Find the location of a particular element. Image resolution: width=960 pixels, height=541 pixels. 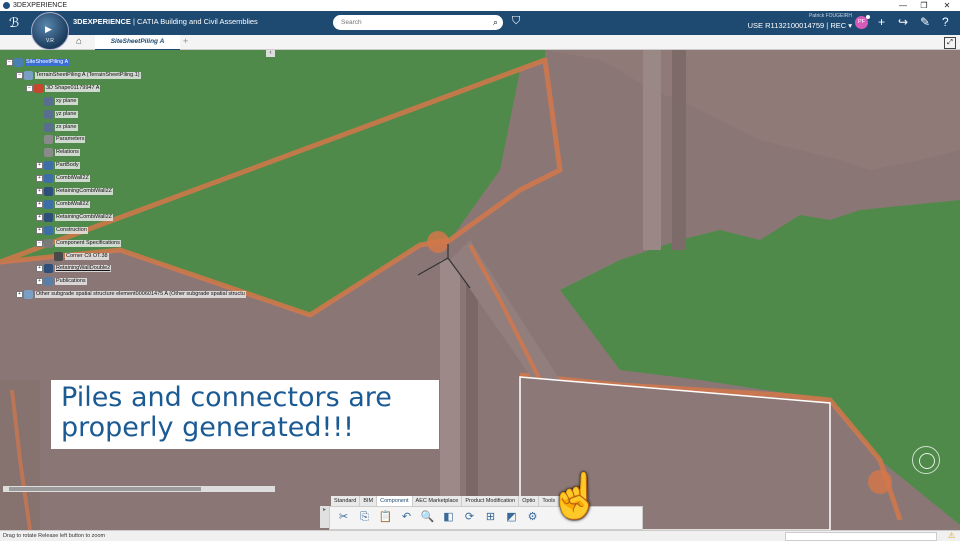

tree-node-label: 3D Shape01179947 A is located at coordinates (73, 88).